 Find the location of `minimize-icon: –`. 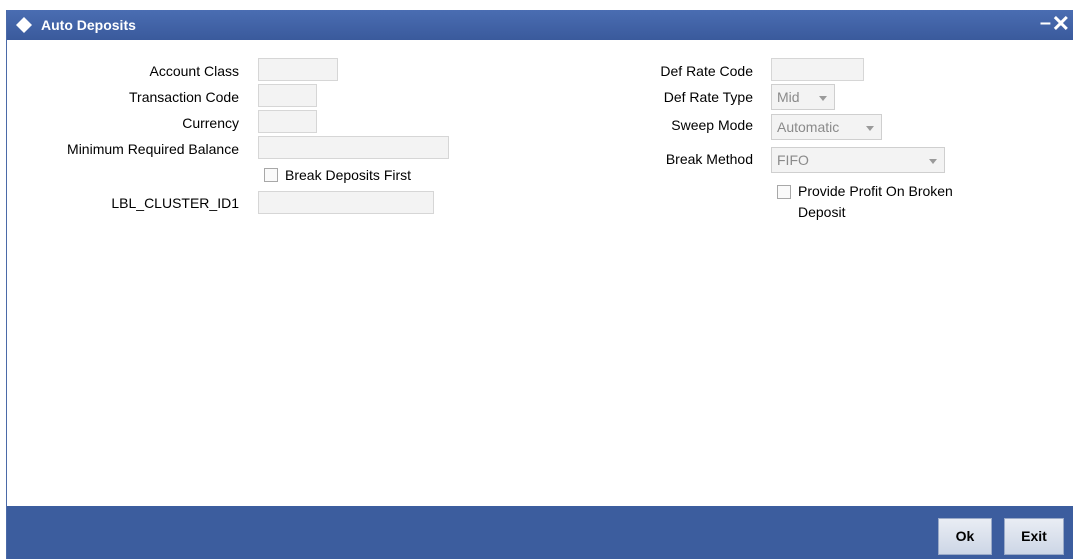

minimize-icon: – is located at coordinates (1045, 23).